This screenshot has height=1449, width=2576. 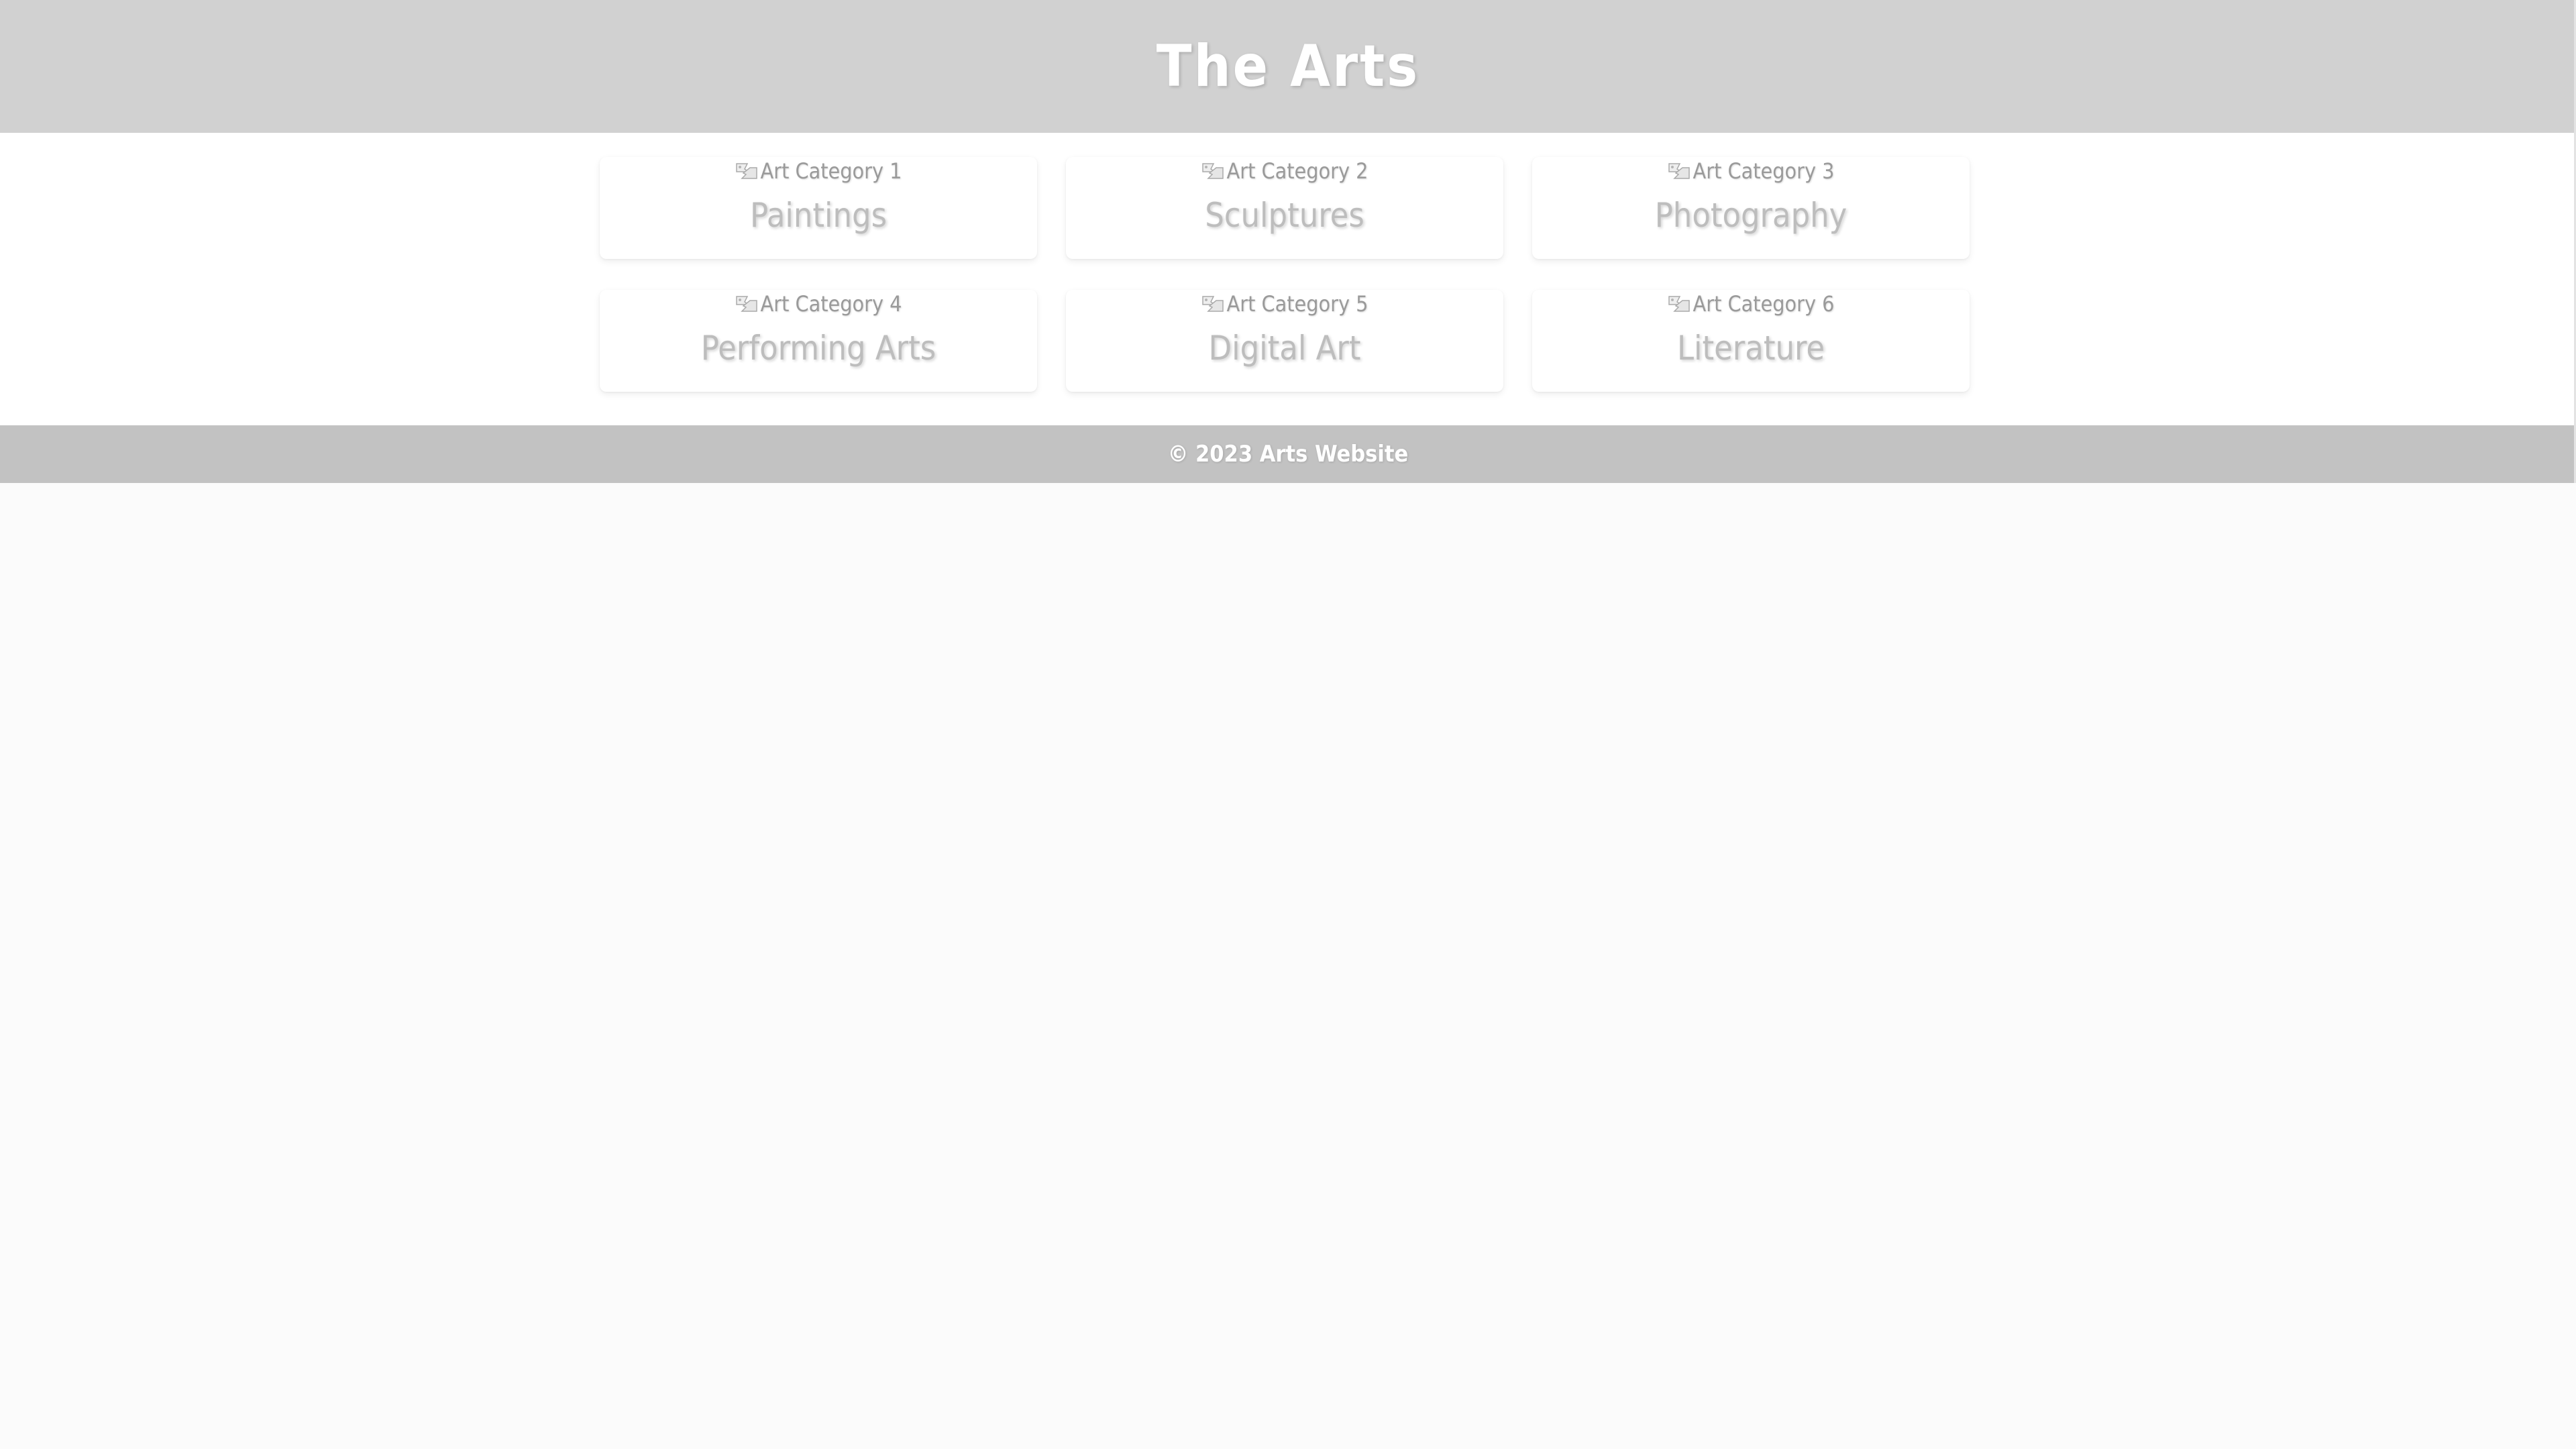 What do you see at coordinates (1764, 171) in the screenshot?
I see `category-image-alt: Art Category 3` at bounding box center [1764, 171].